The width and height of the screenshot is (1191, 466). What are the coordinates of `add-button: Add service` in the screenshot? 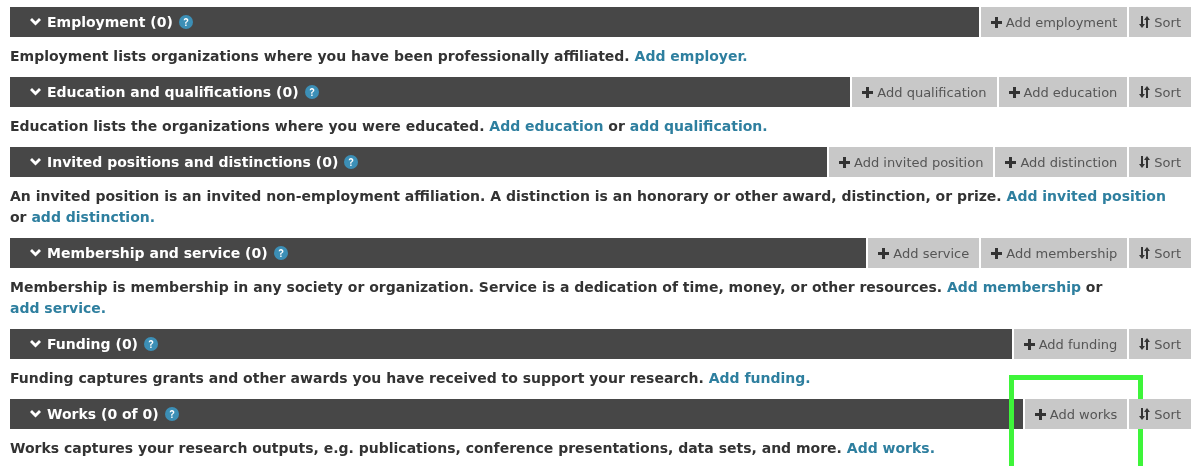 It's located at (924, 253).